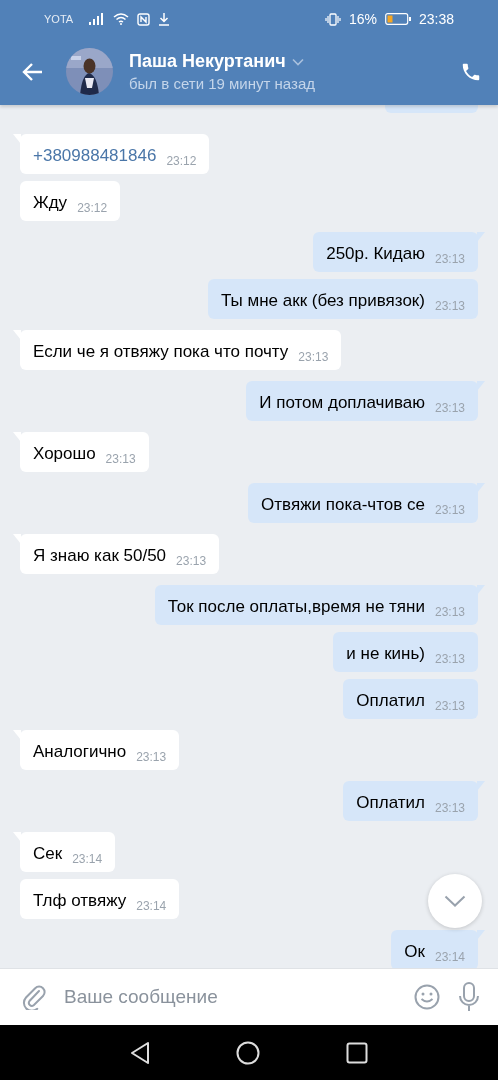 Image resolution: width=498 pixels, height=1080 pixels. Describe the element at coordinates (64, 454) in the screenshot. I see `message-text: Хорошо` at that location.